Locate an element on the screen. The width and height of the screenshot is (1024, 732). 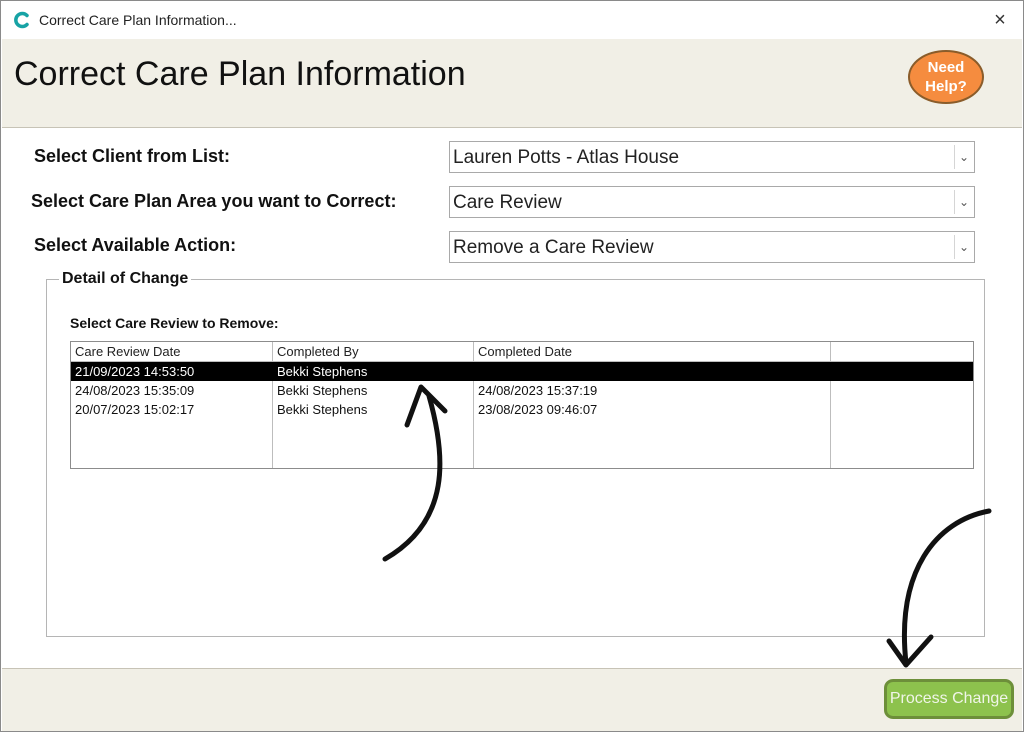
curved-arrow-down-icon is located at coordinates (939, 588).